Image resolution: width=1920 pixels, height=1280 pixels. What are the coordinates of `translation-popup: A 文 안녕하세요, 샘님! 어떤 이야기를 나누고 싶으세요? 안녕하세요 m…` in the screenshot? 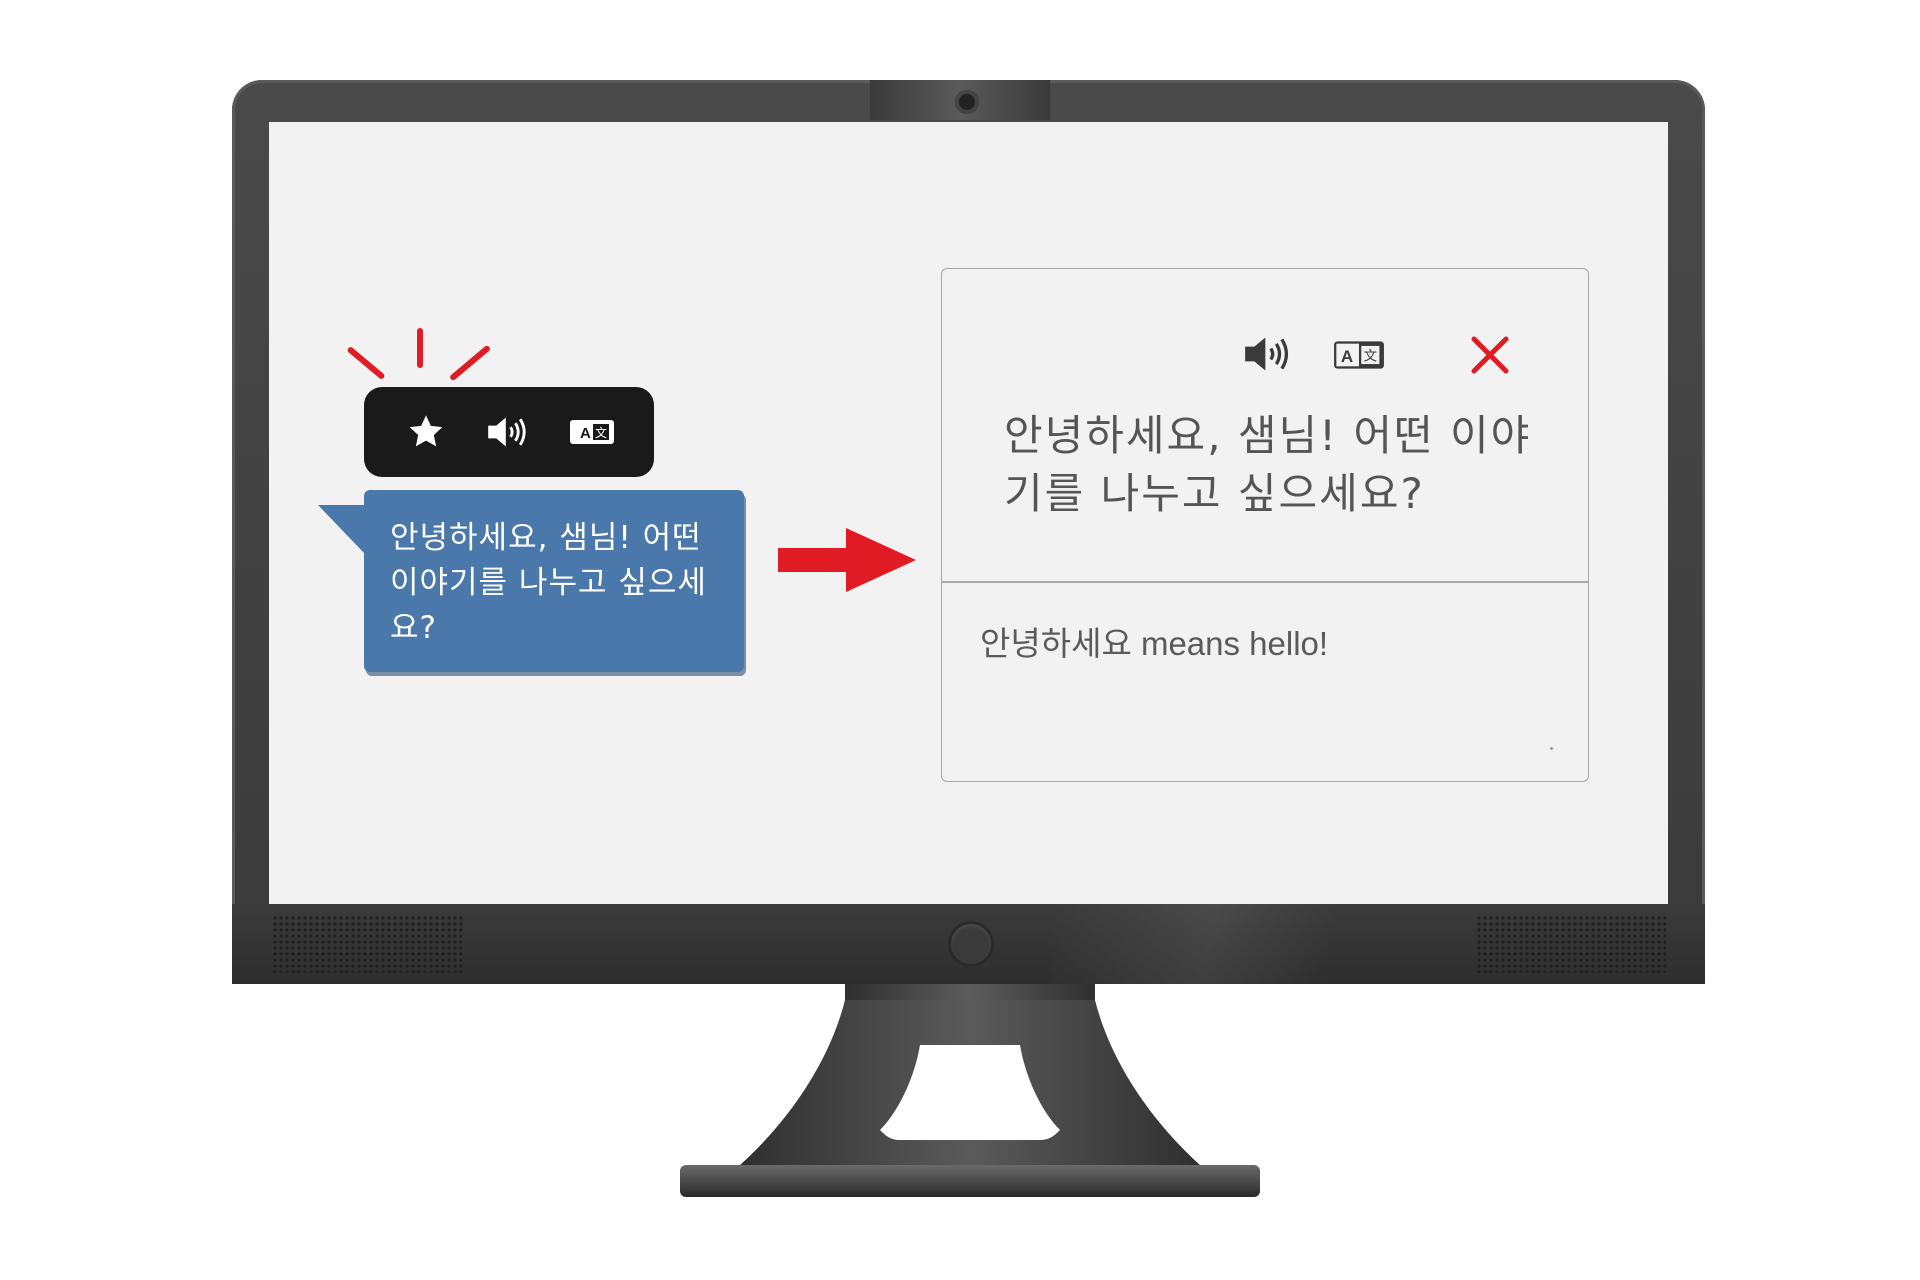 It's located at (1265, 525).